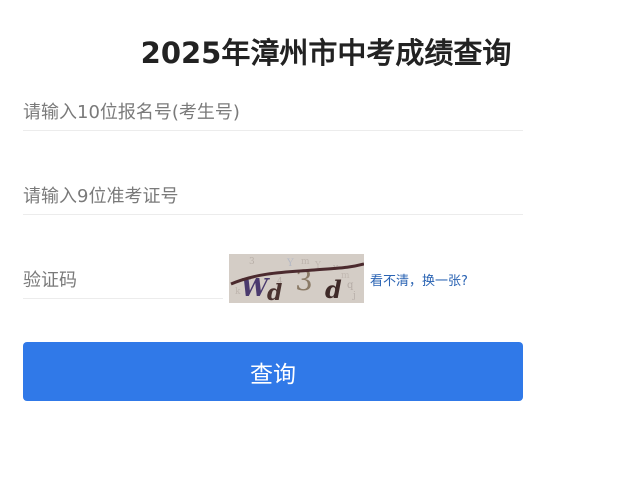 The image size is (629, 487). Describe the element at coordinates (354, 296) in the screenshot. I see `svg-text: j` at that location.